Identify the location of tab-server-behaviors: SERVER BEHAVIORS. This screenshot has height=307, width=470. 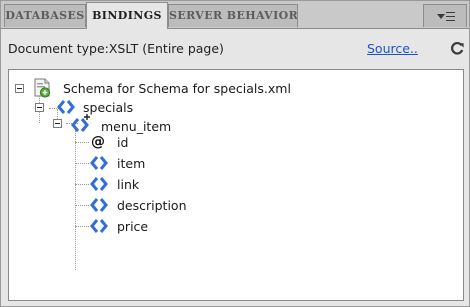
(233, 15).